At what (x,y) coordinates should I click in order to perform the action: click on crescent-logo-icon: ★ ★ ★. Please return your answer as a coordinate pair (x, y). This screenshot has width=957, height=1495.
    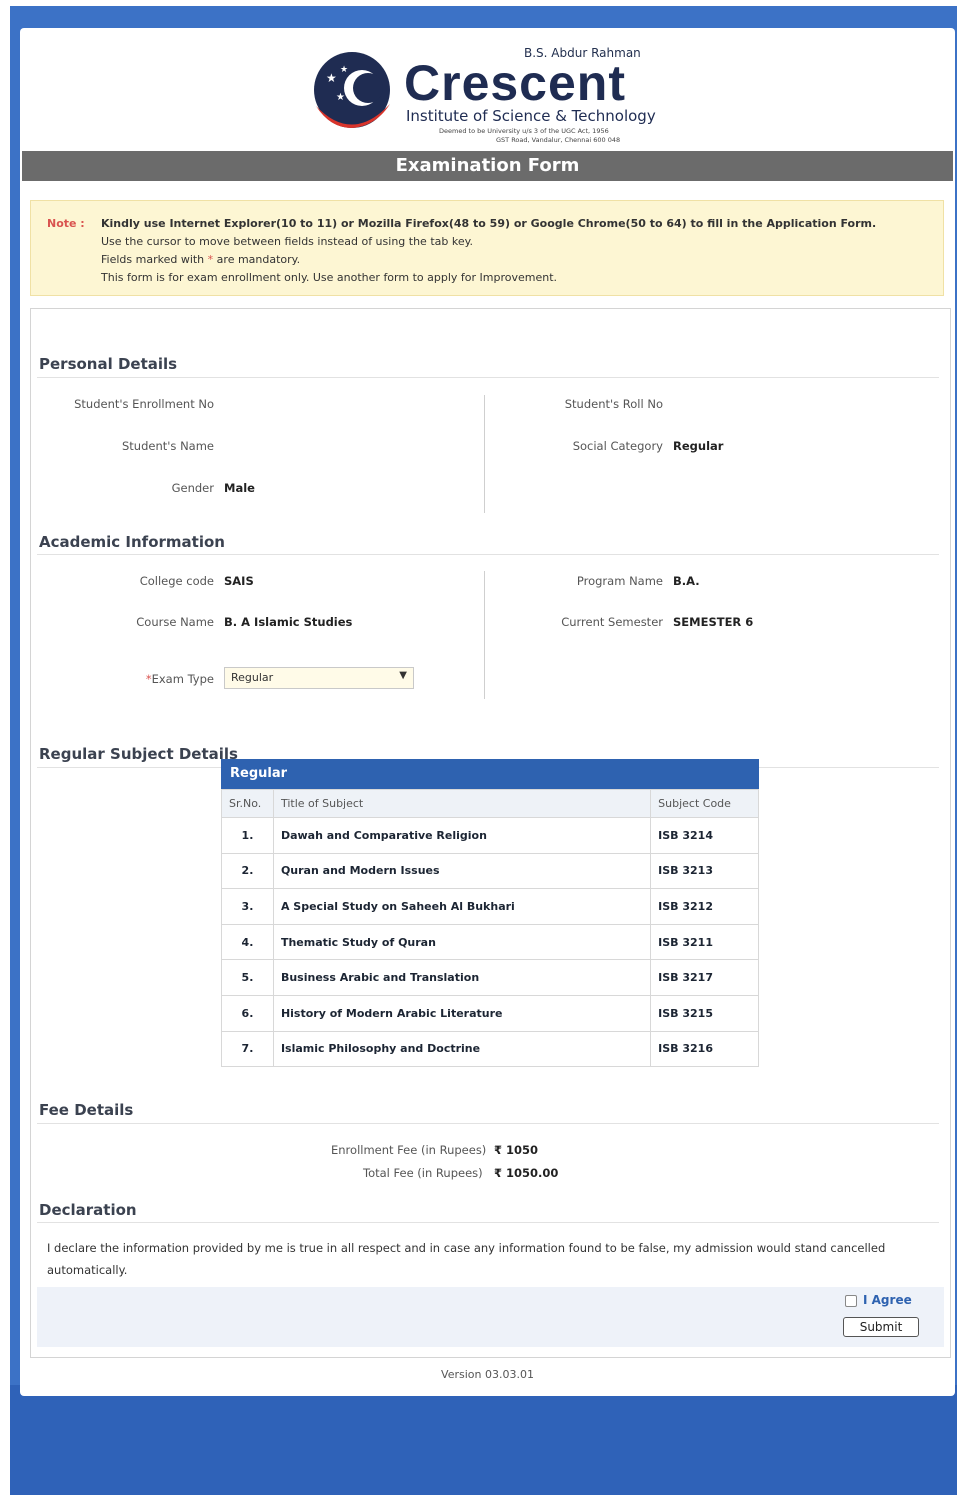
    Looking at the image, I should click on (352, 90).